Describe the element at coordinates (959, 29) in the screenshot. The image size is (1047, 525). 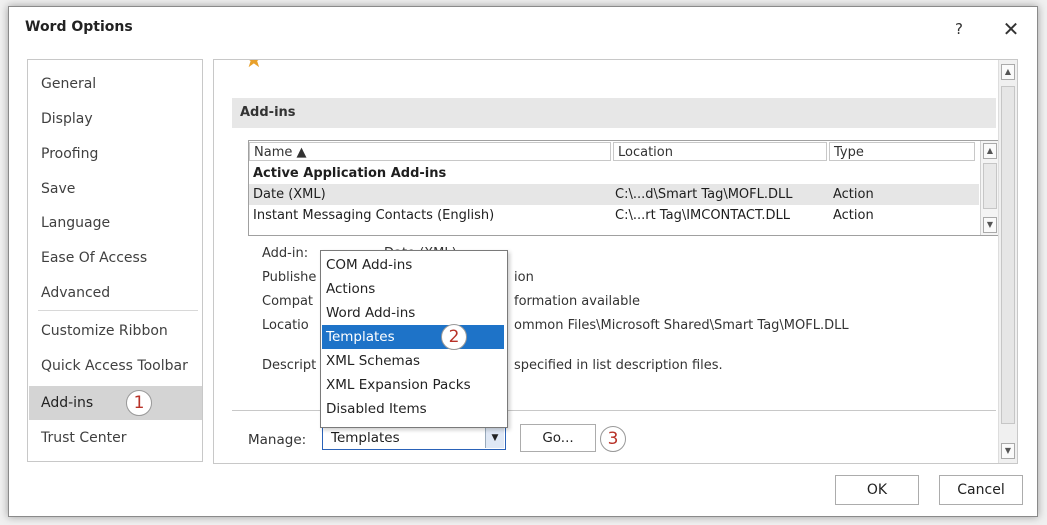
I see `help-button: ?` at that location.